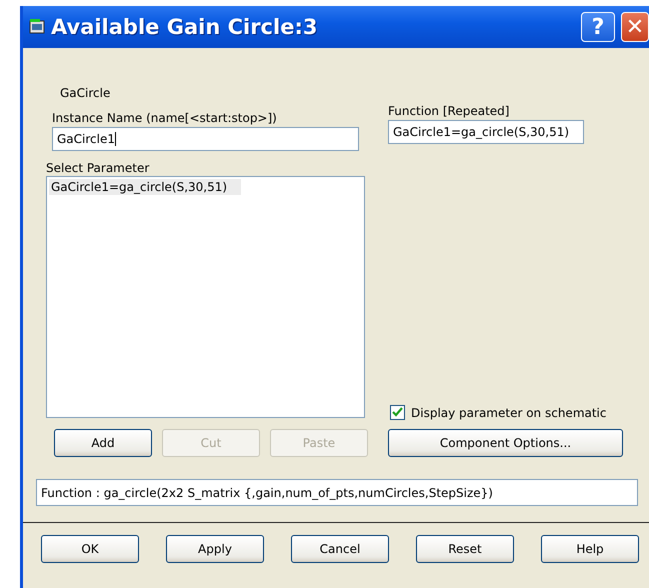 Image resolution: width=649 pixels, height=588 pixels. Describe the element at coordinates (590, 549) in the screenshot. I see `dialog-button: Help` at that location.